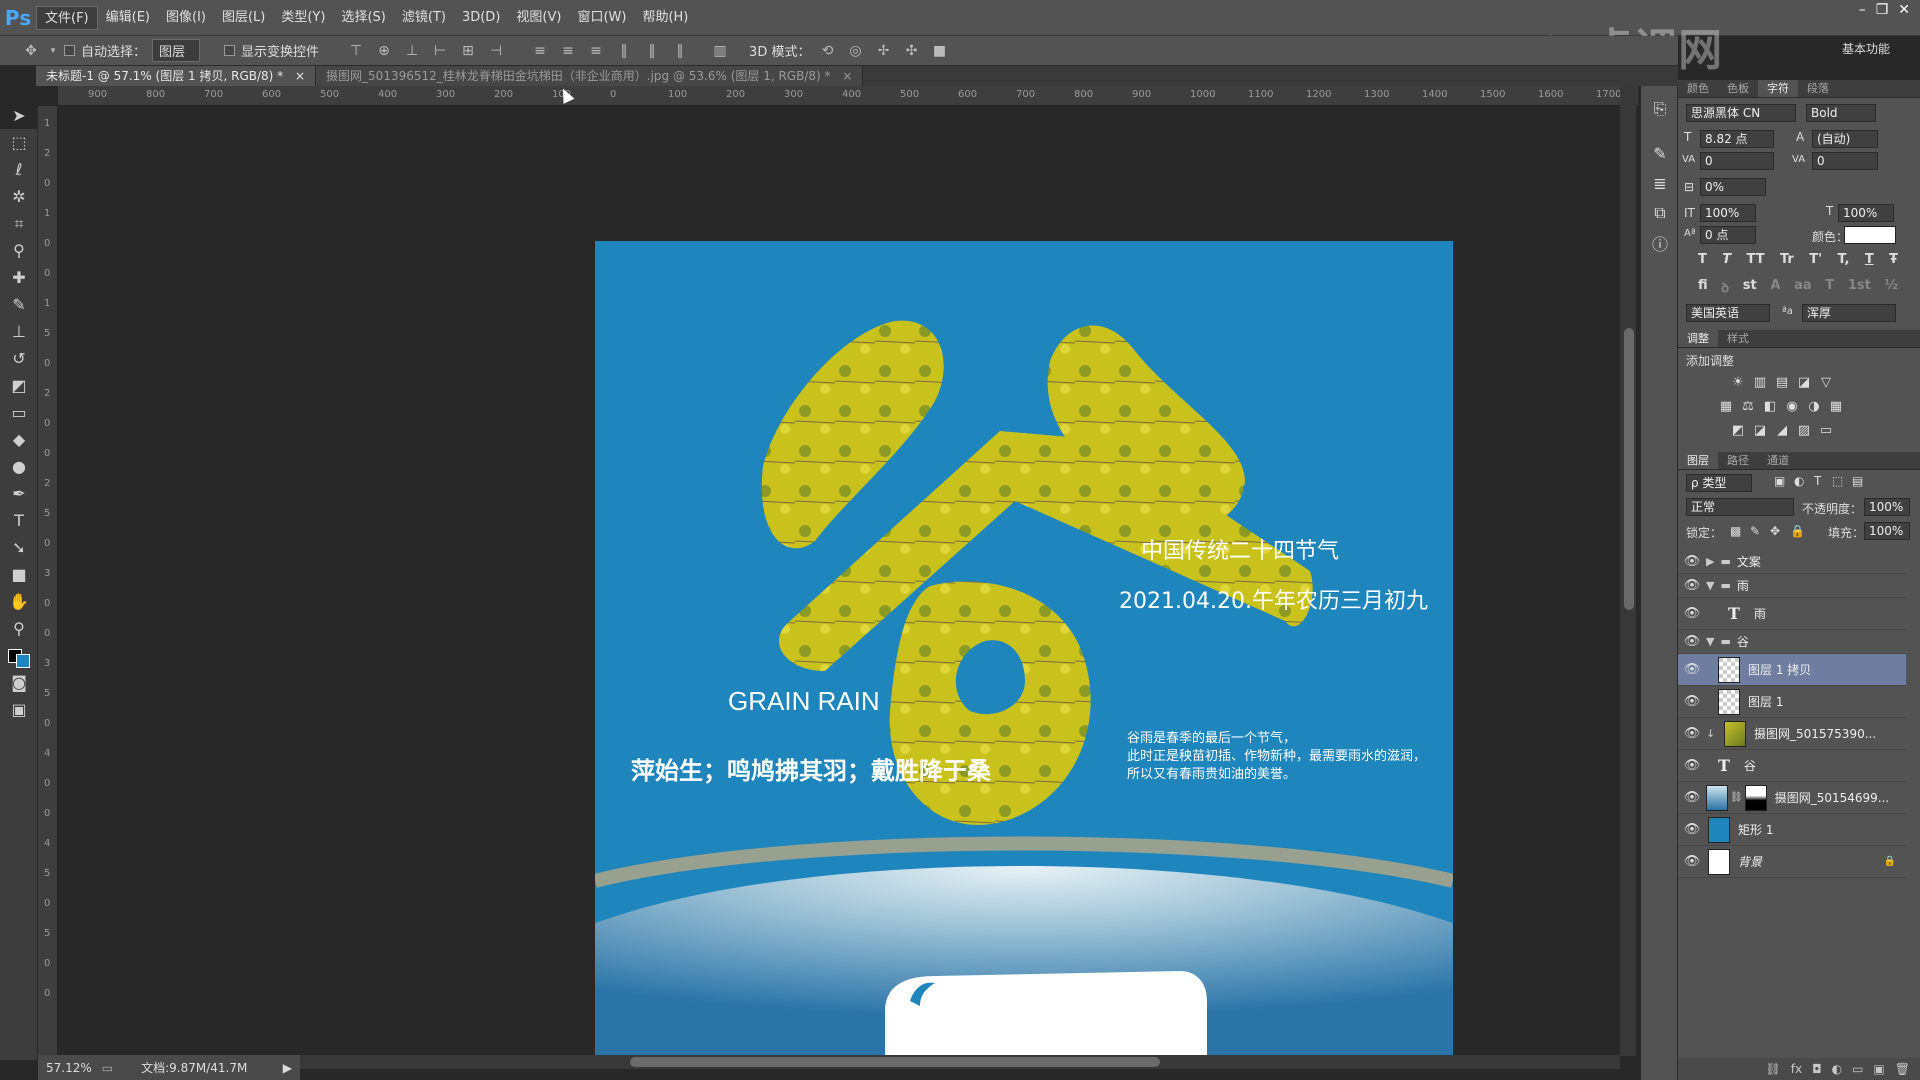  What do you see at coordinates (1792, 642) in the screenshot?
I see `layer-row-grain-group: 👁 ▼ ▬ 谷` at bounding box center [1792, 642].